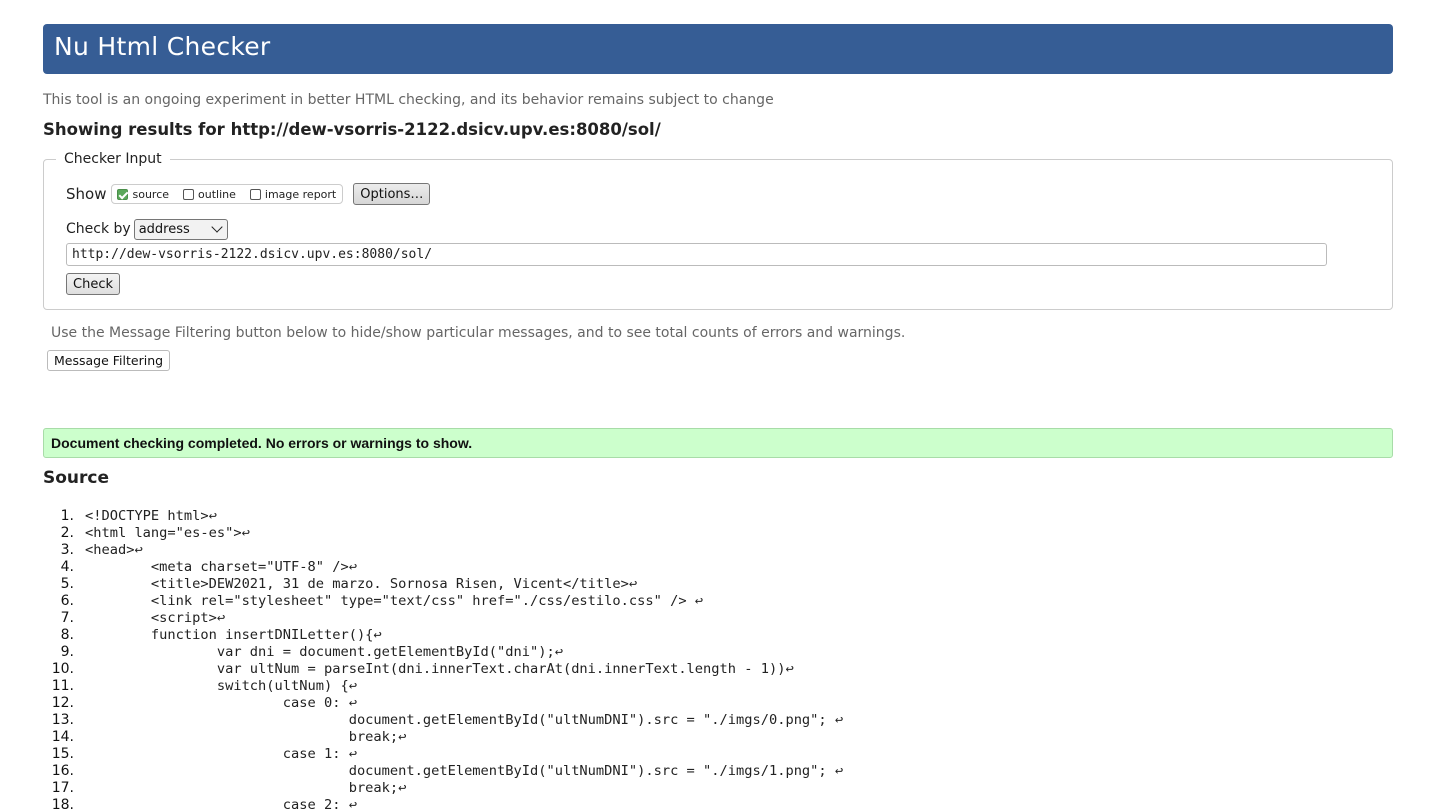  Describe the element at coordinates (62, 788) in the screenshot. I see `line-number: 17.` at that location.